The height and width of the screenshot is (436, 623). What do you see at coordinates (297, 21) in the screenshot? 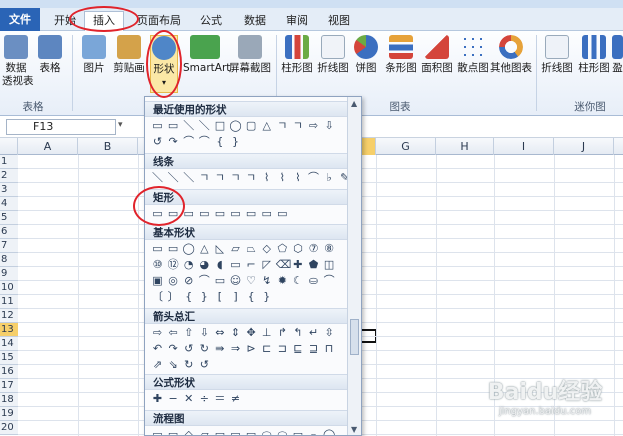
I see `tab-review: 审阅` at bounding box center [297, 21].